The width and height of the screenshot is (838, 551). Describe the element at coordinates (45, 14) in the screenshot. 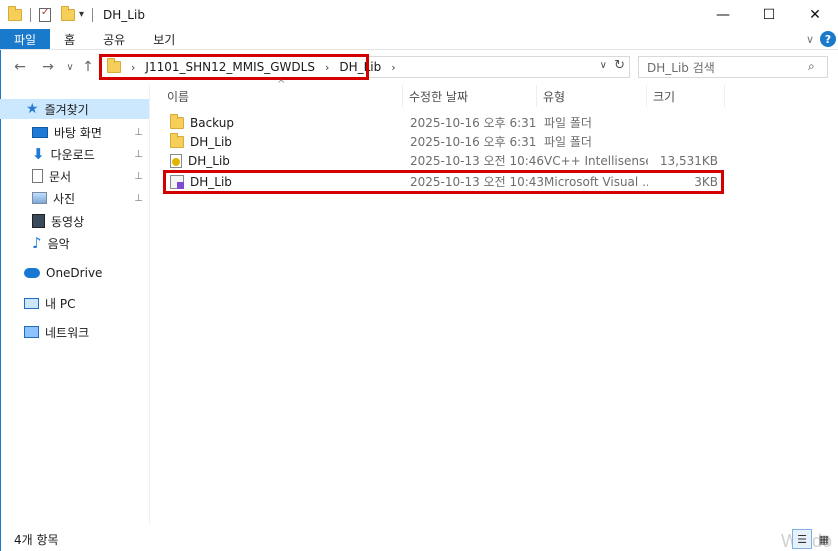

I see `properties-icon` at that location.